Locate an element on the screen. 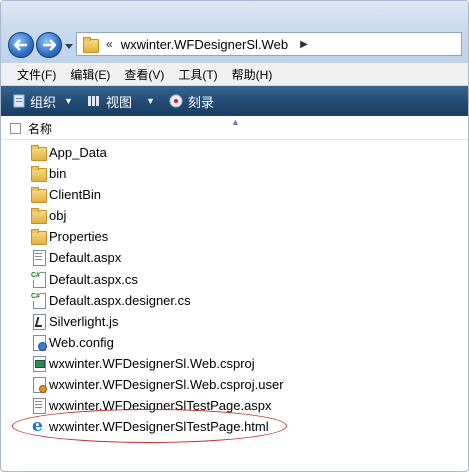 Image resolution: width=469 pixels, height=472 pixels. file-row: wxwinter.WFDesignerSl.Web.csproj is located at coordinates (234, 363).